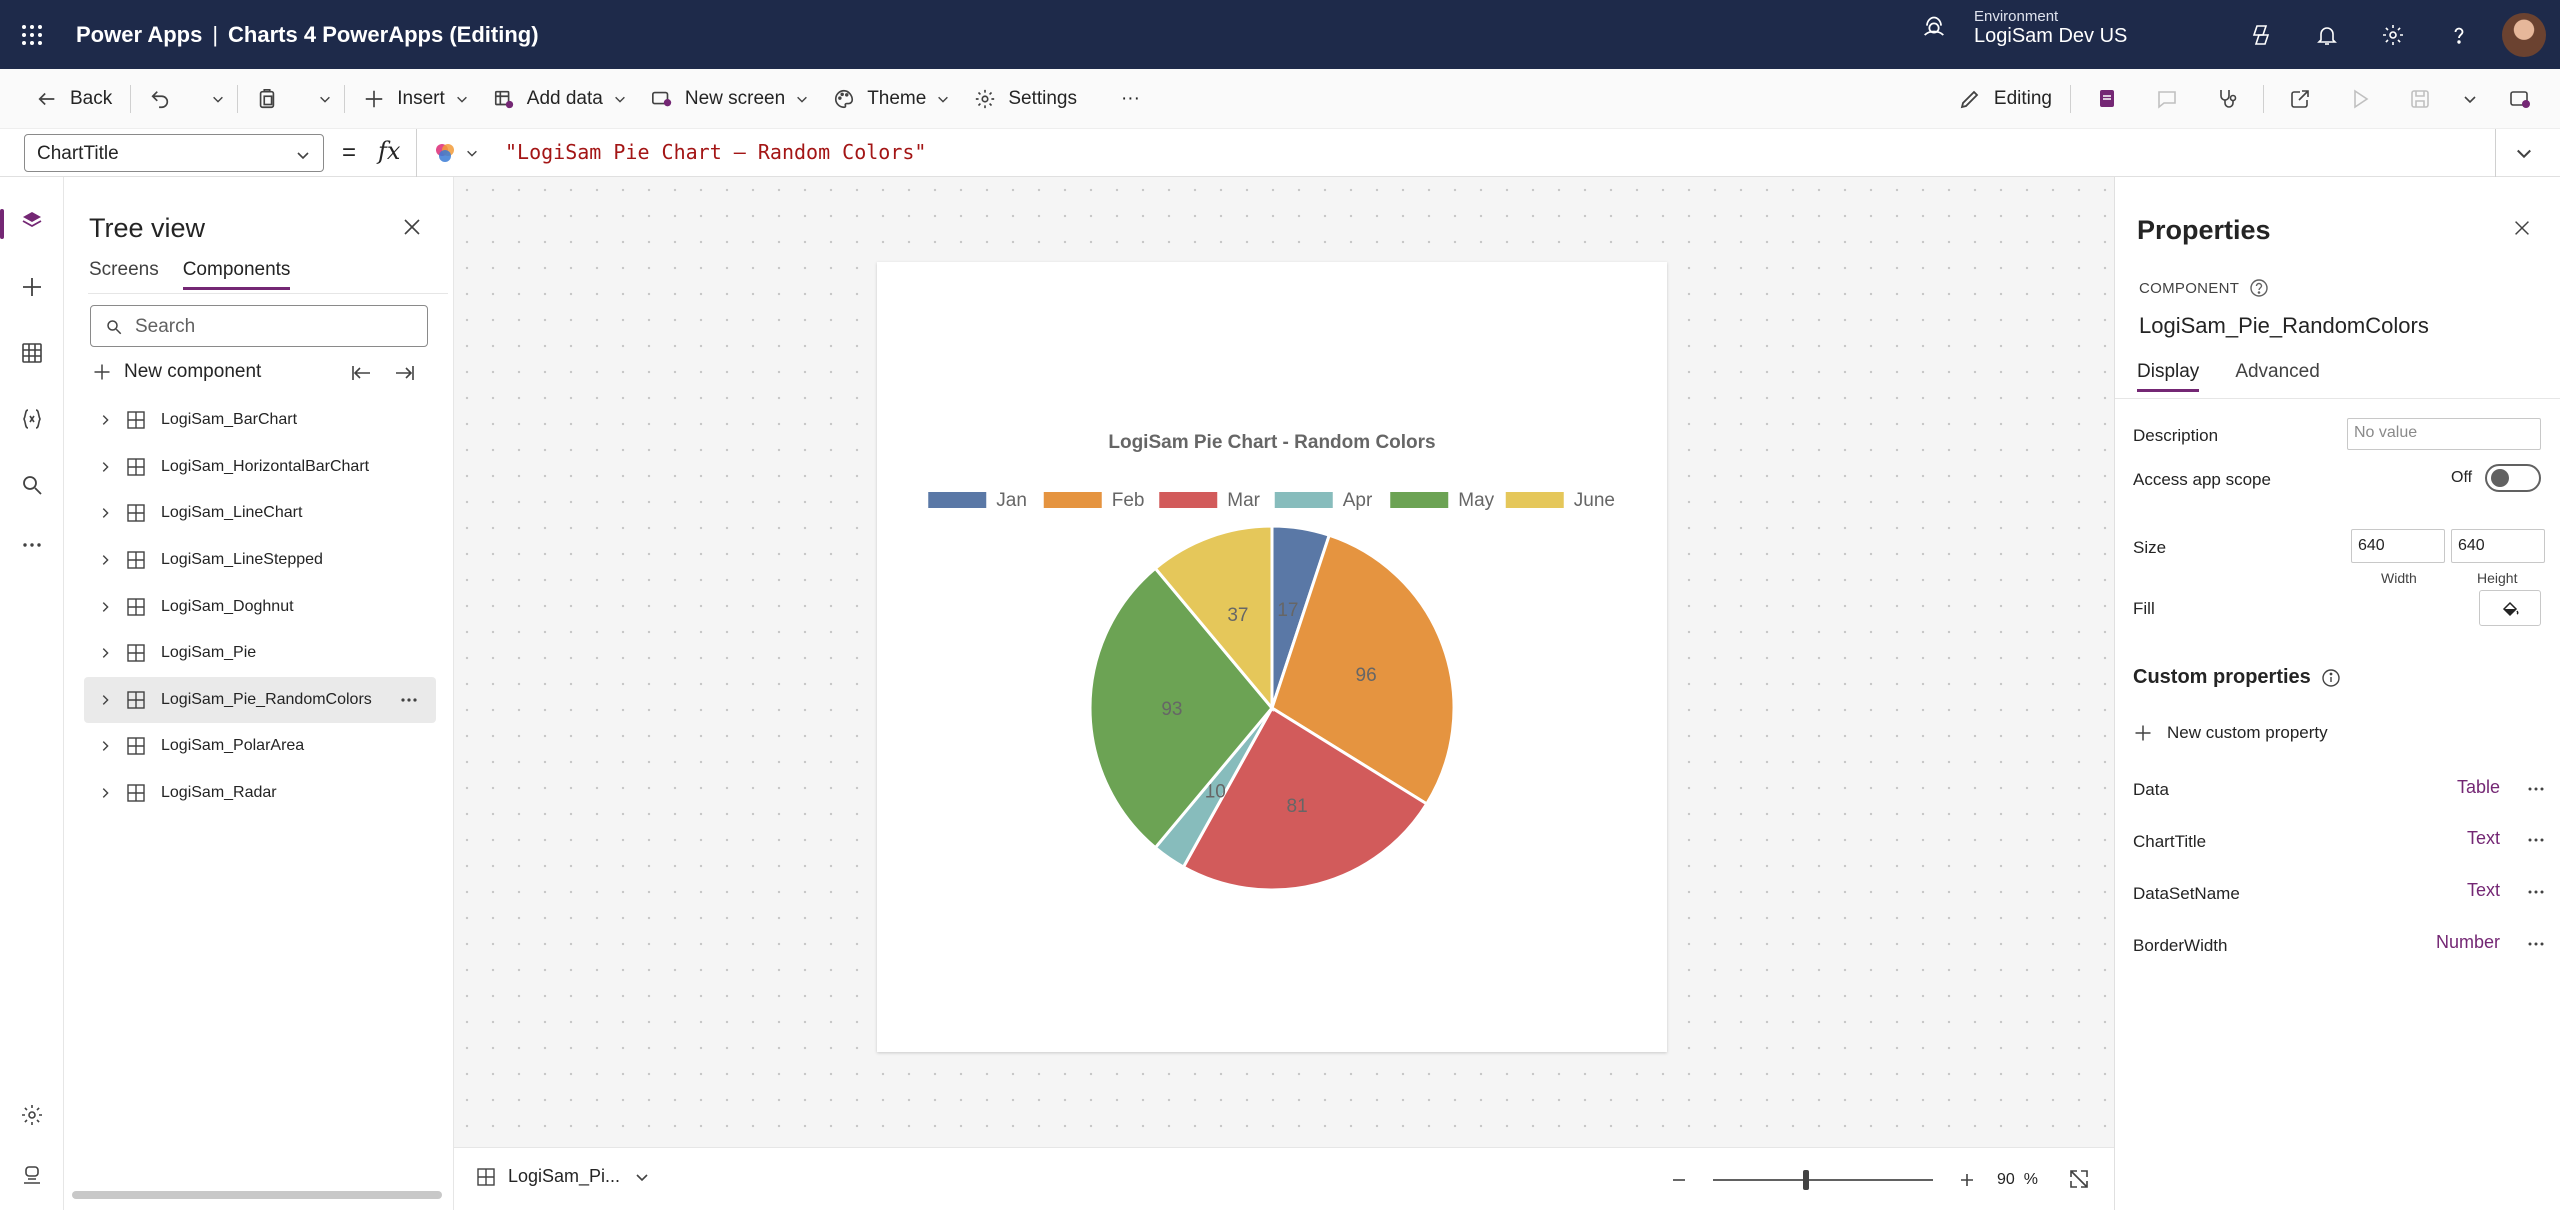  Describe the element at coordinates (124, 274) in the screenshot. I see `tab-screens: Screens` at that location.